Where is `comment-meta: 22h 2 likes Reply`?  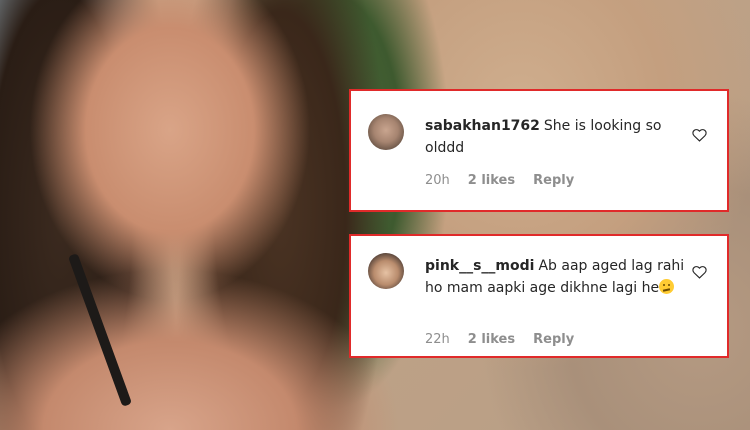
comment-meta: 22h 2 likes Reply is located at coordinates (499, 339).